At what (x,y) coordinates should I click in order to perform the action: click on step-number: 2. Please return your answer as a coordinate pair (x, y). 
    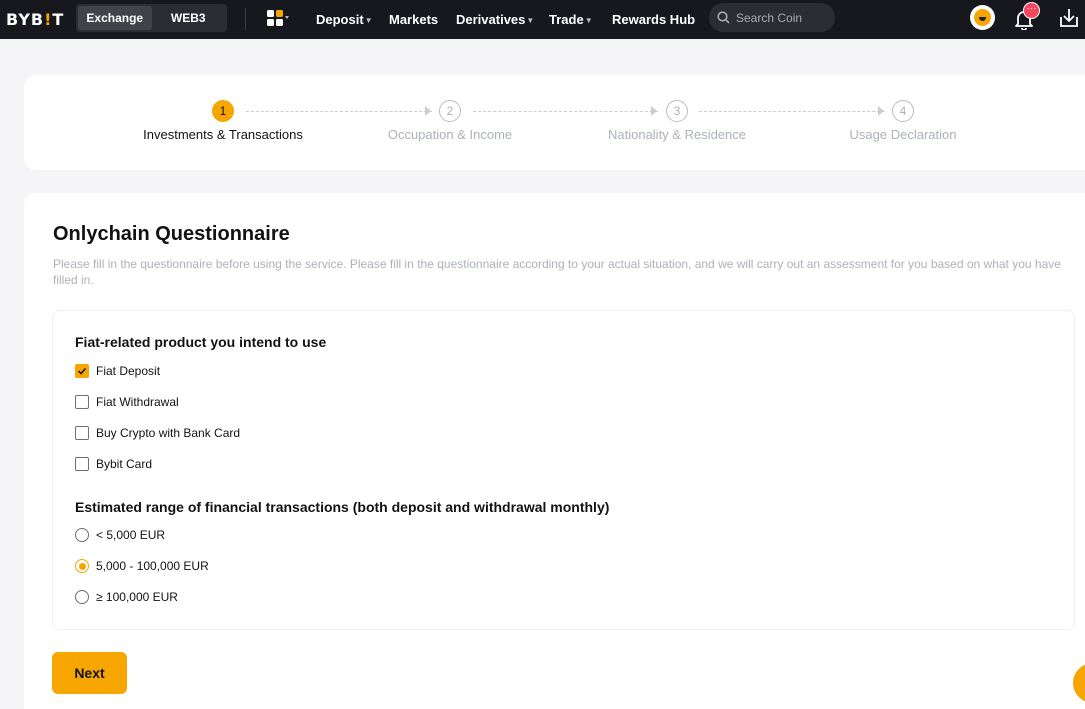
    Looking at the image, I should click on (450, 111).